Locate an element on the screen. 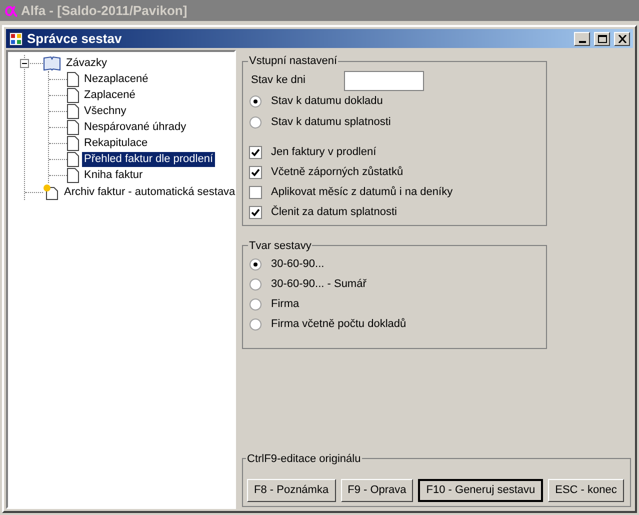  minimize-button is located at coordinates (582, 39).